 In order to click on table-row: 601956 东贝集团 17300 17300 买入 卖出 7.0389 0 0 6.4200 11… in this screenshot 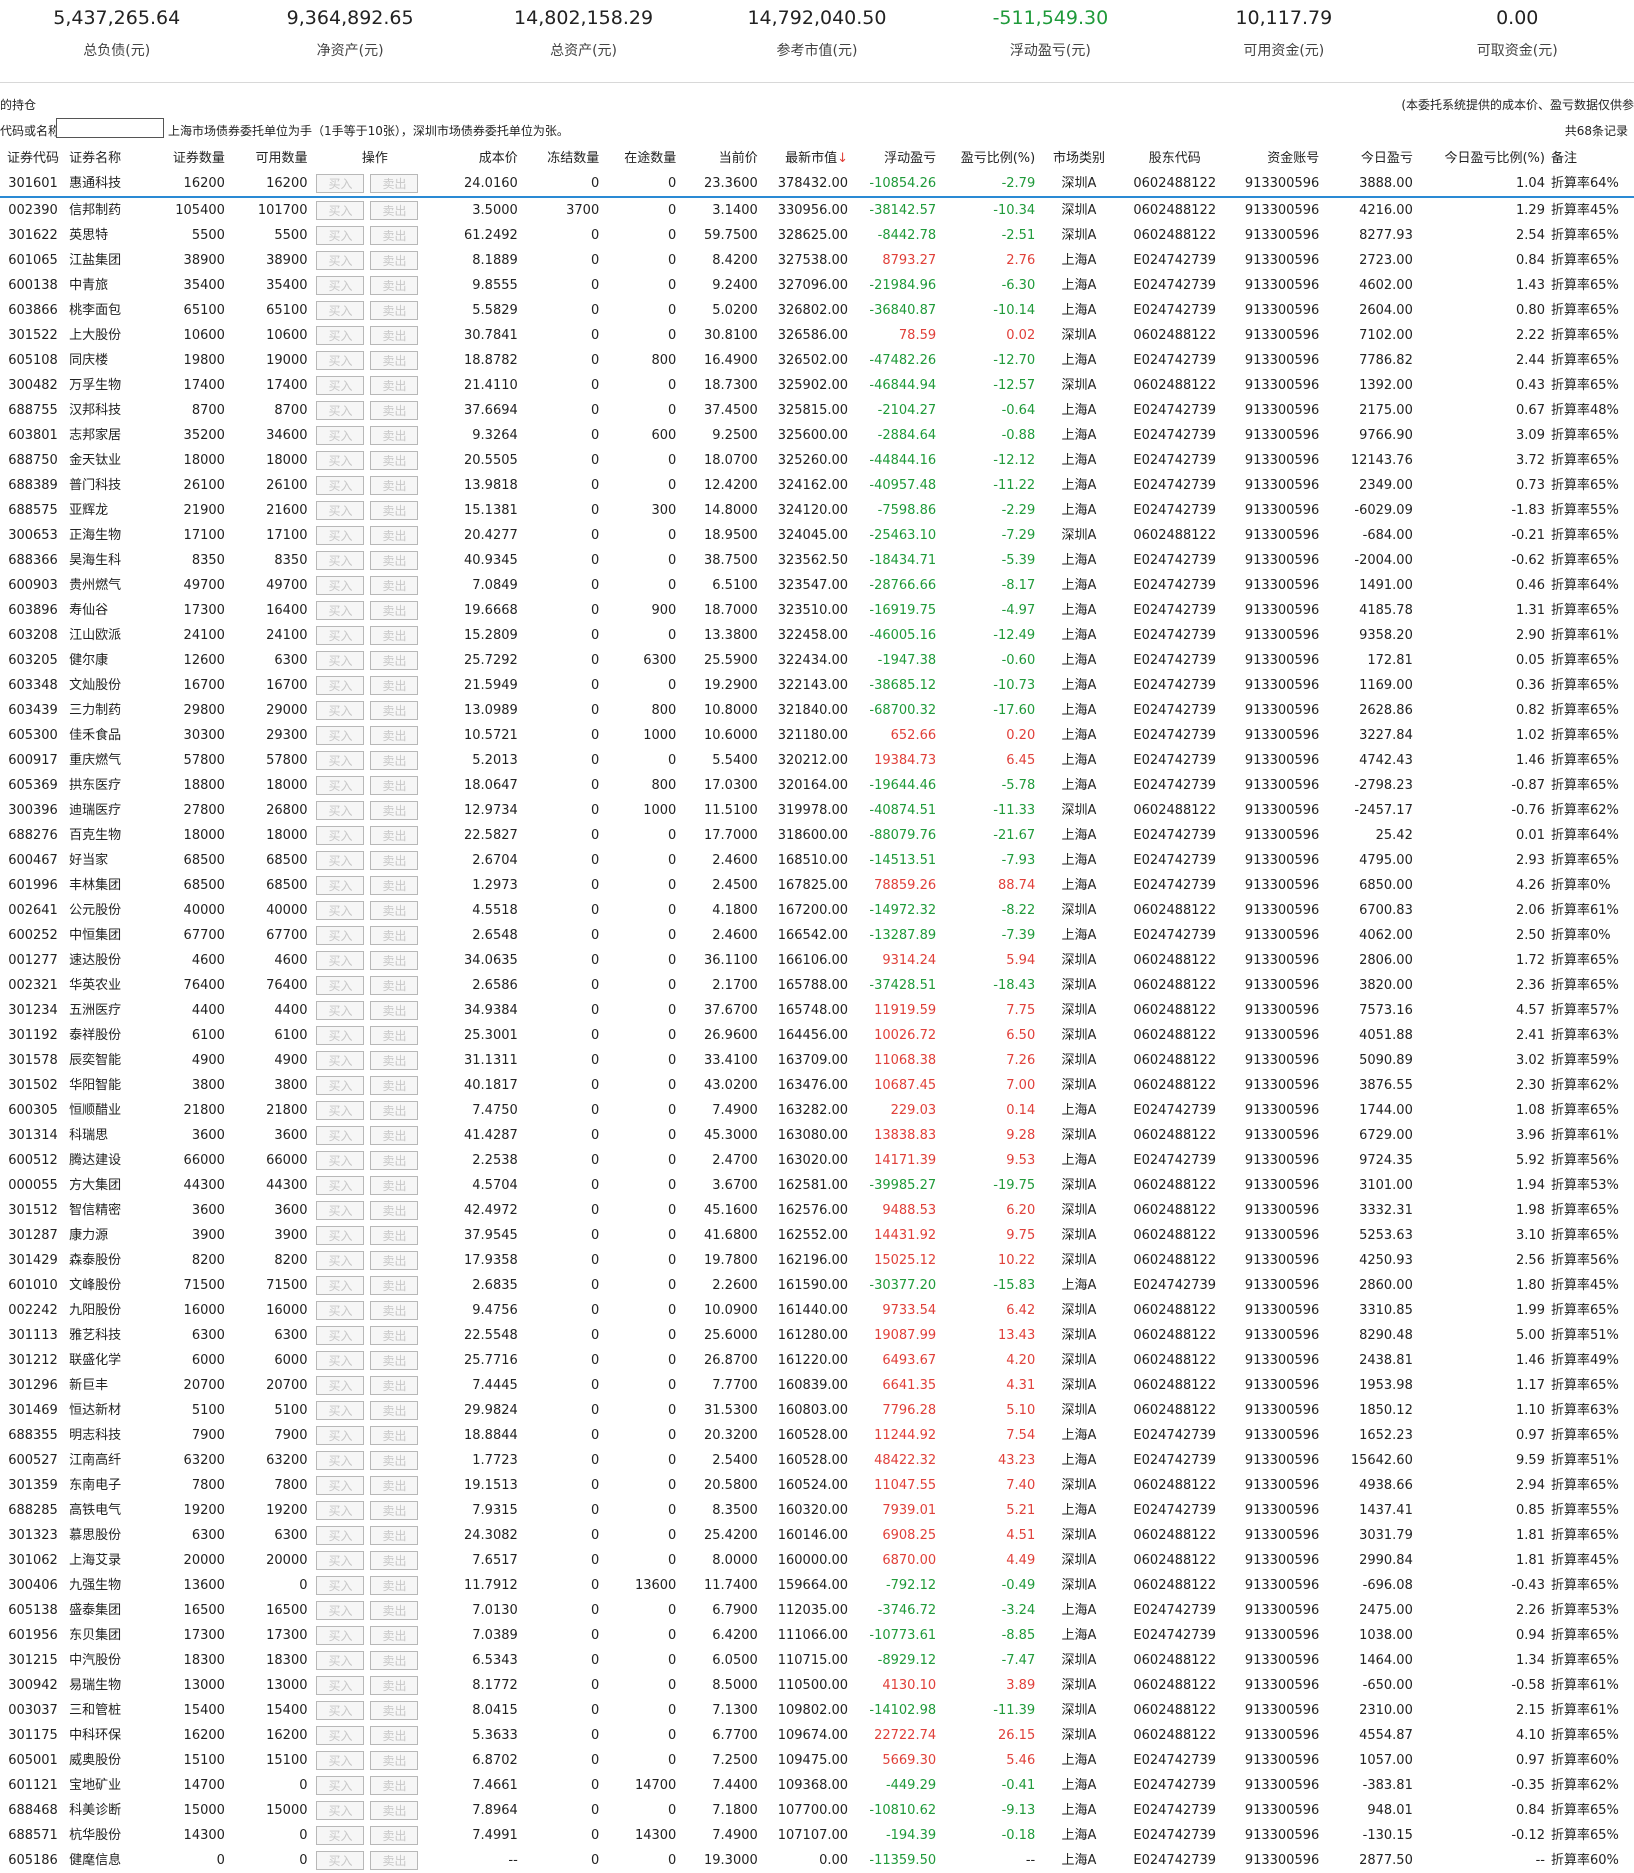, I will do `click(817, 1635)`.